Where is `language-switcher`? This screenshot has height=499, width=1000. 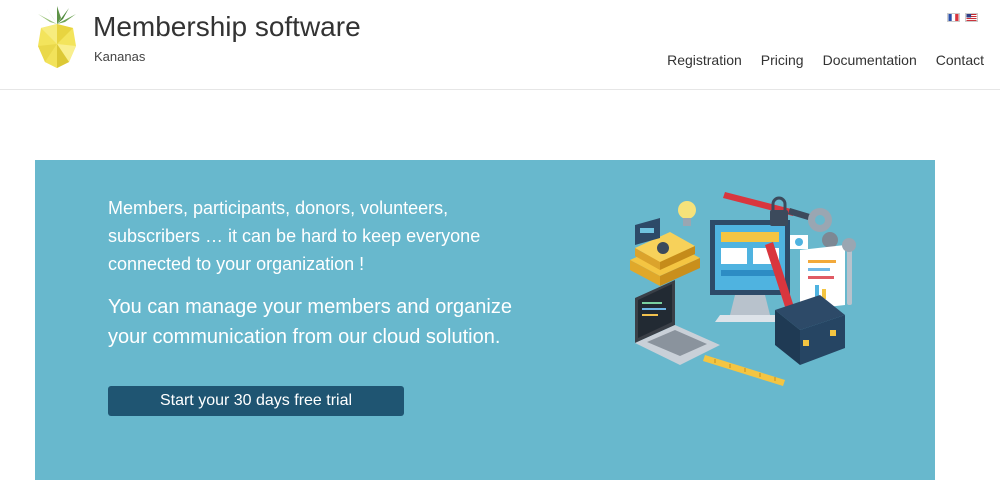 language-switcher is located at coordinates (962, 17).